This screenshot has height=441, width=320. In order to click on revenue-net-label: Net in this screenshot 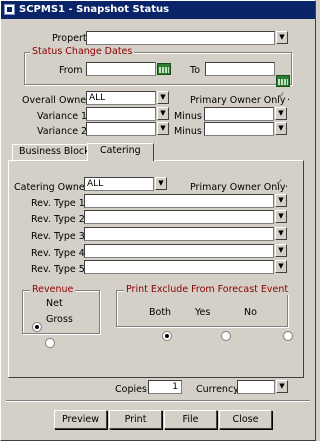, I will do `click(54, 303)`.